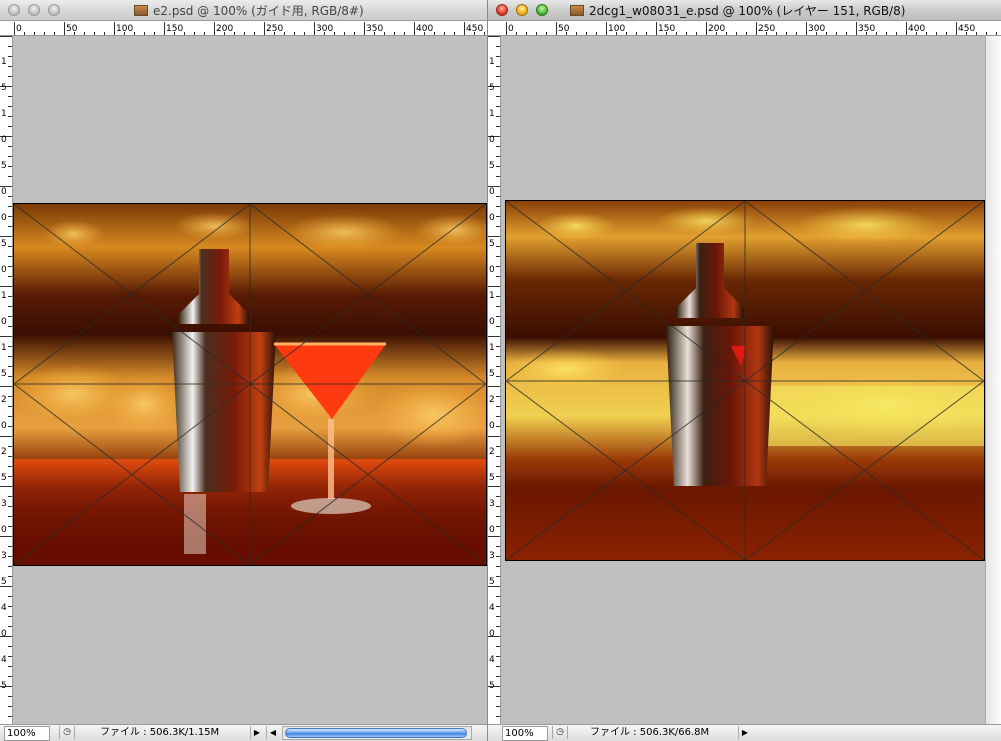  Describe the element at coordinates (258, 11) in the screenshot. I see `window-title-text: e2.psd @ 100% (ガイド用, RGB/8#)` at that location.